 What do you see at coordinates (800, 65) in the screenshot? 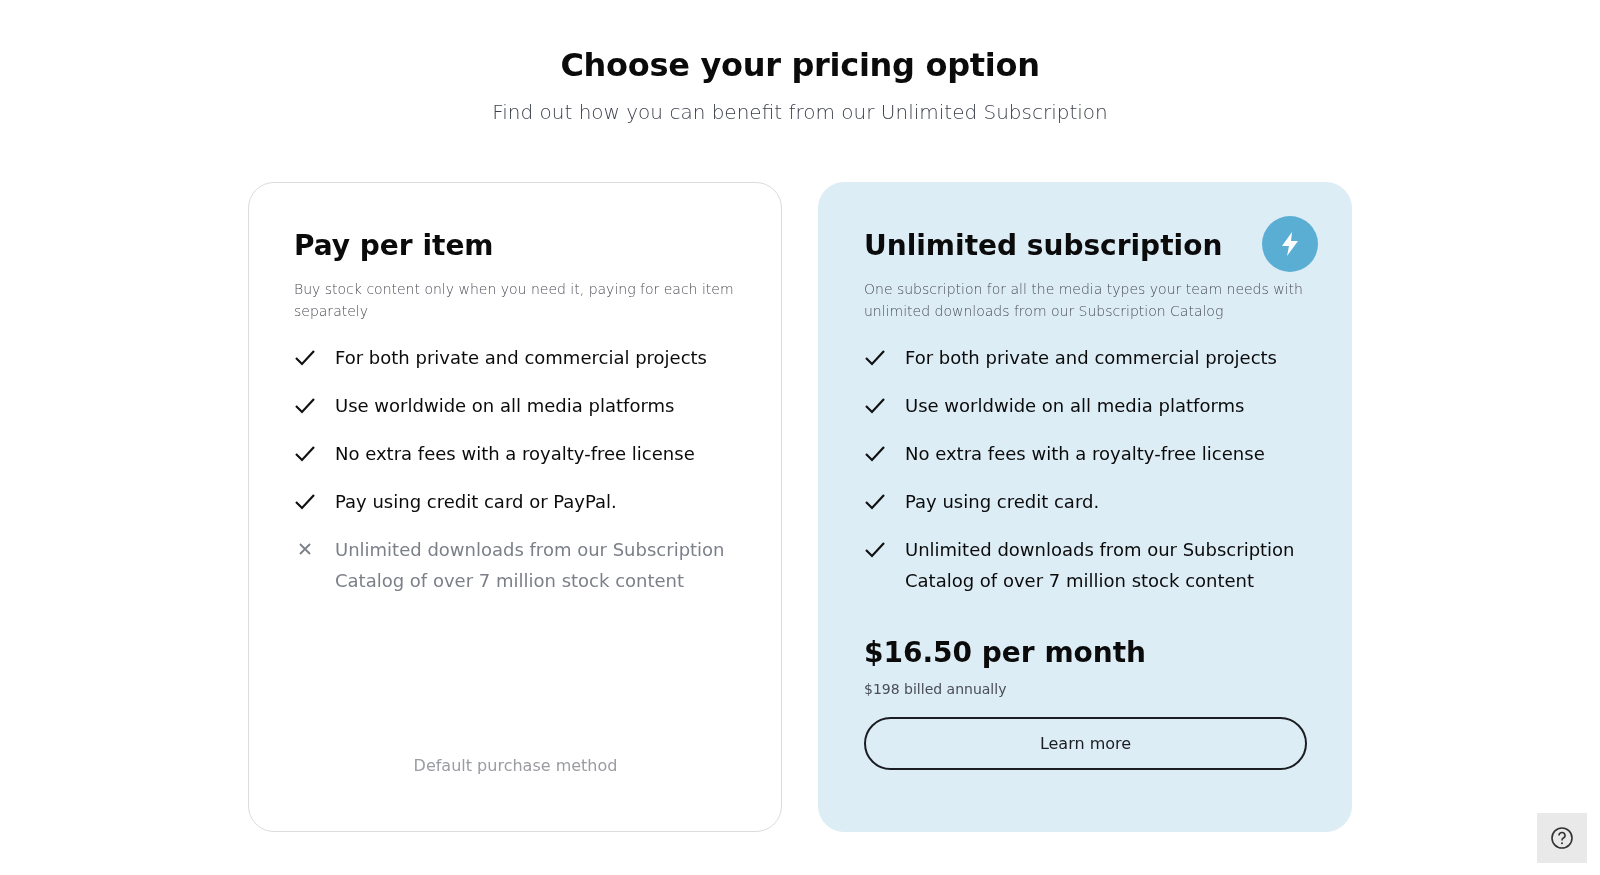
I see `page-title: Choose your pricing option` at bounding box center [800, 65].